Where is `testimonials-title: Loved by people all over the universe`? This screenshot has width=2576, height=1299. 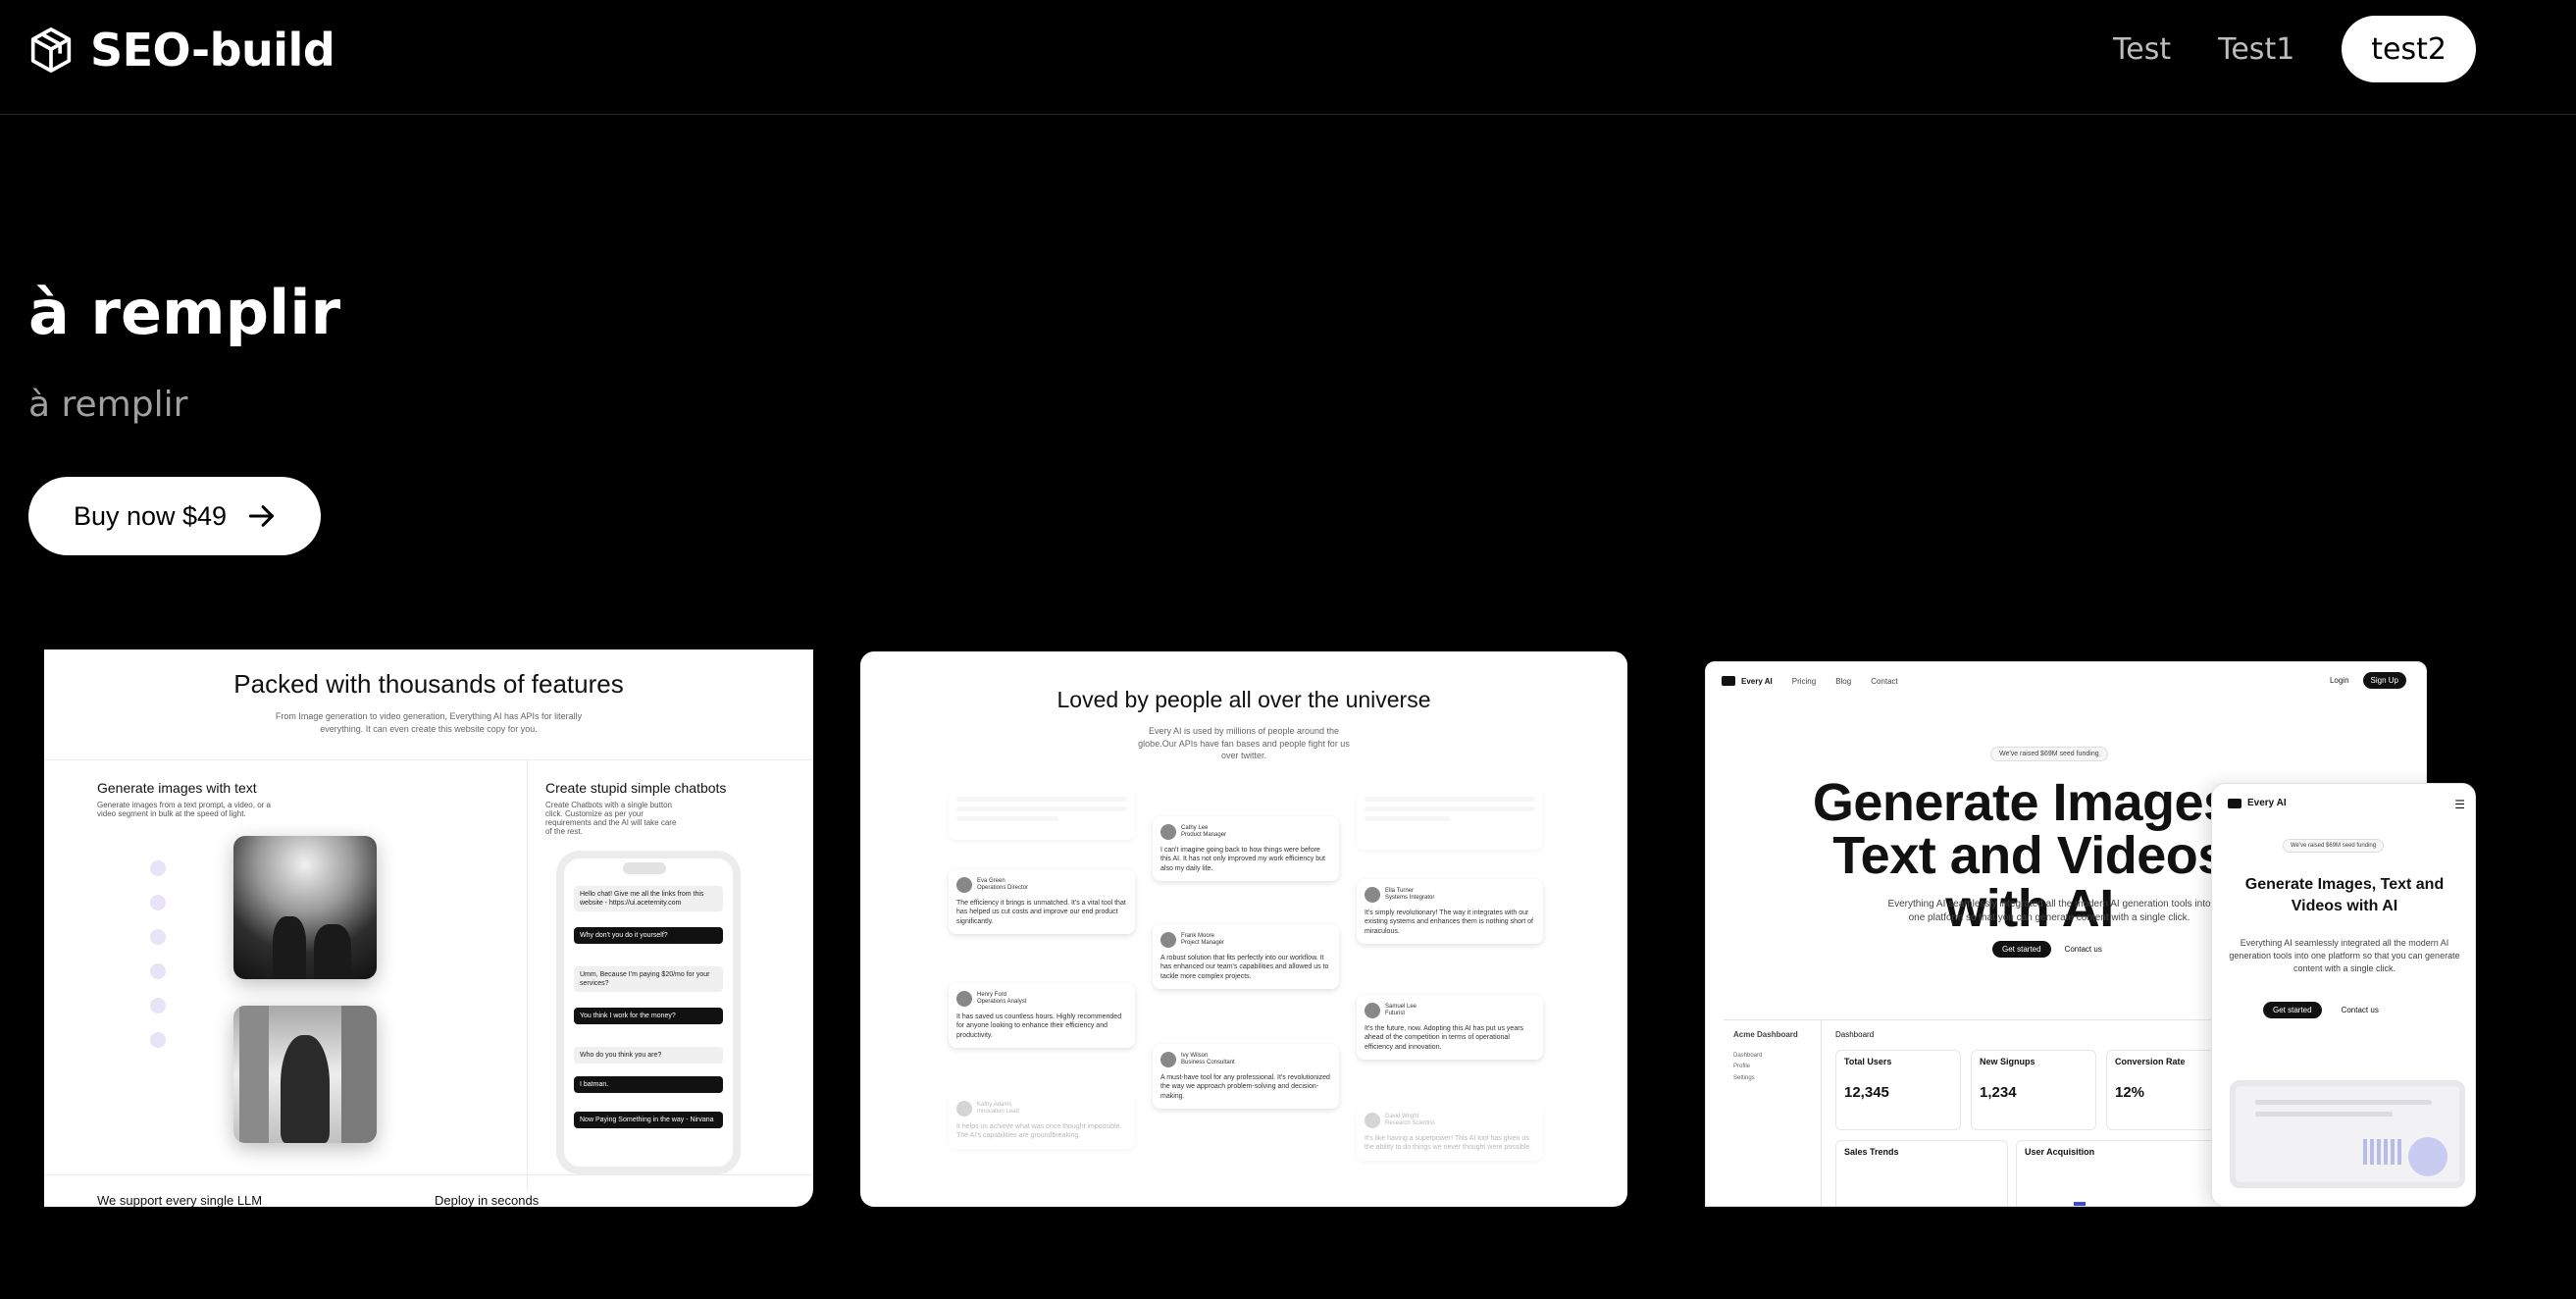 testimonials-title: Loved by people all over the universe is located at coordinates (1243, 699).